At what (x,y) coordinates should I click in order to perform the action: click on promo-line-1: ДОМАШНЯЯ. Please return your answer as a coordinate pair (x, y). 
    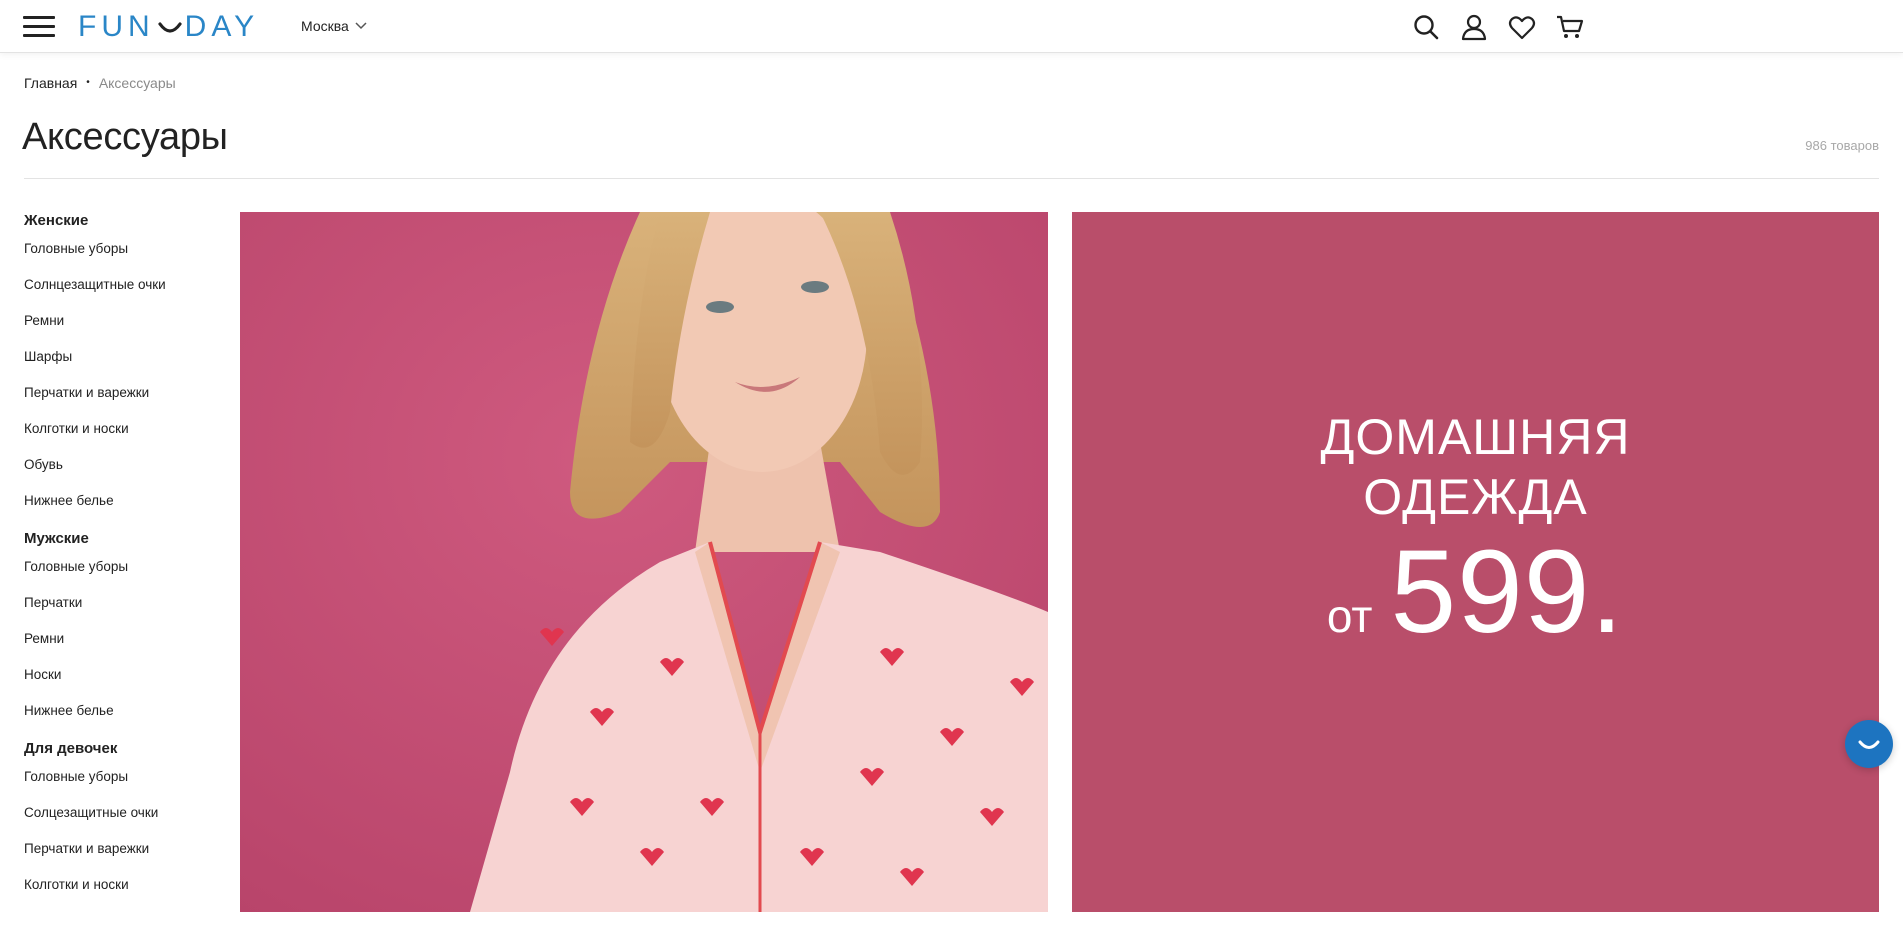
    Looking at the image, I should click on (1475, 437).